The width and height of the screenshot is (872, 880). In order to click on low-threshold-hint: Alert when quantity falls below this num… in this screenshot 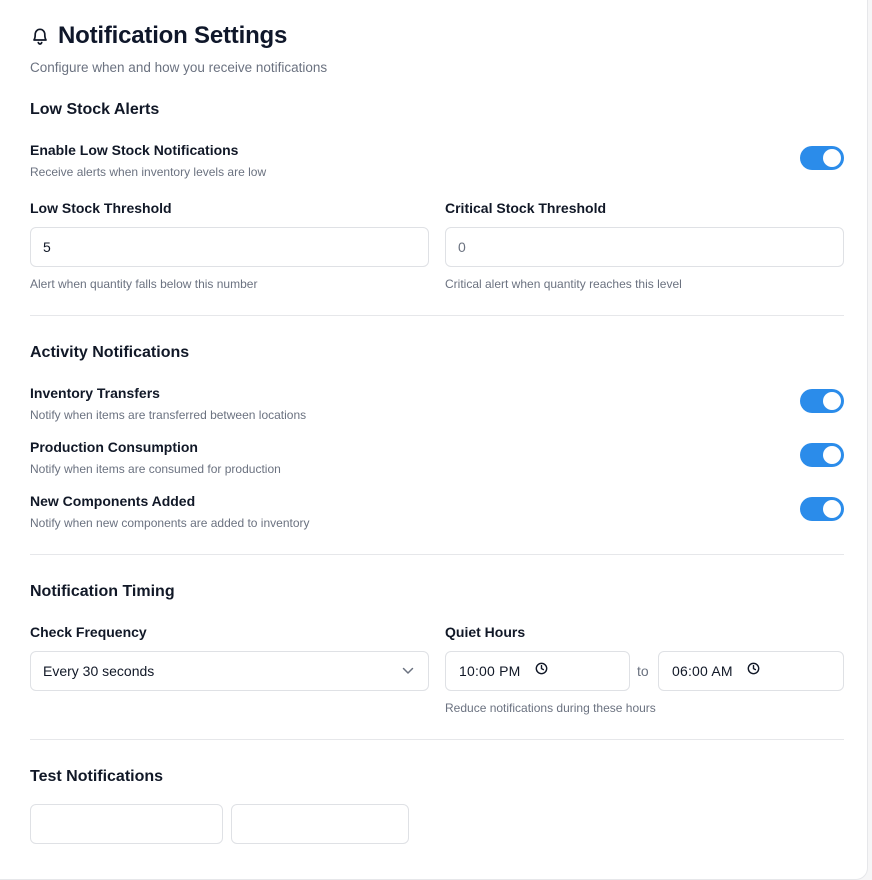, I will do `click(144, 284)`.